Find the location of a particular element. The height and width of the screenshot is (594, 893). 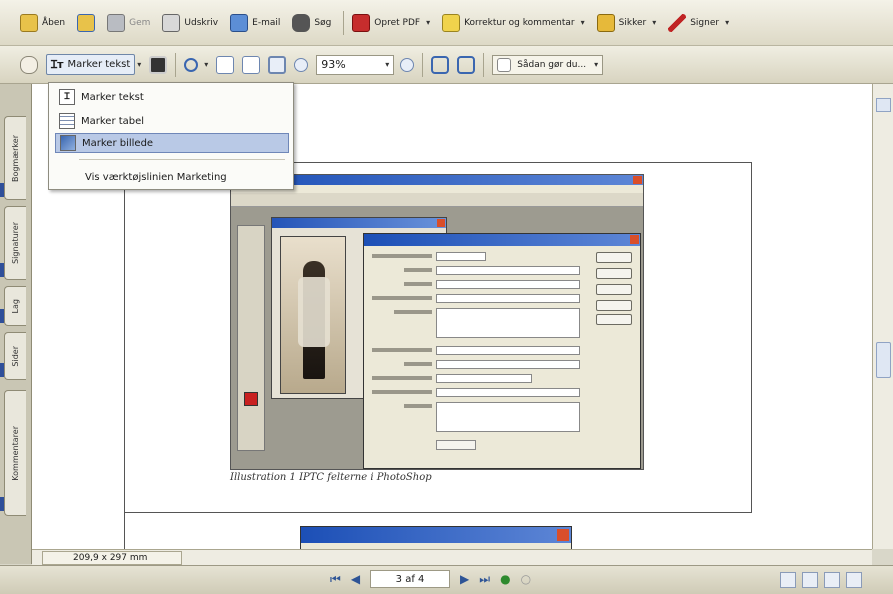

tab-indicator is located at coordinates (2, 190).